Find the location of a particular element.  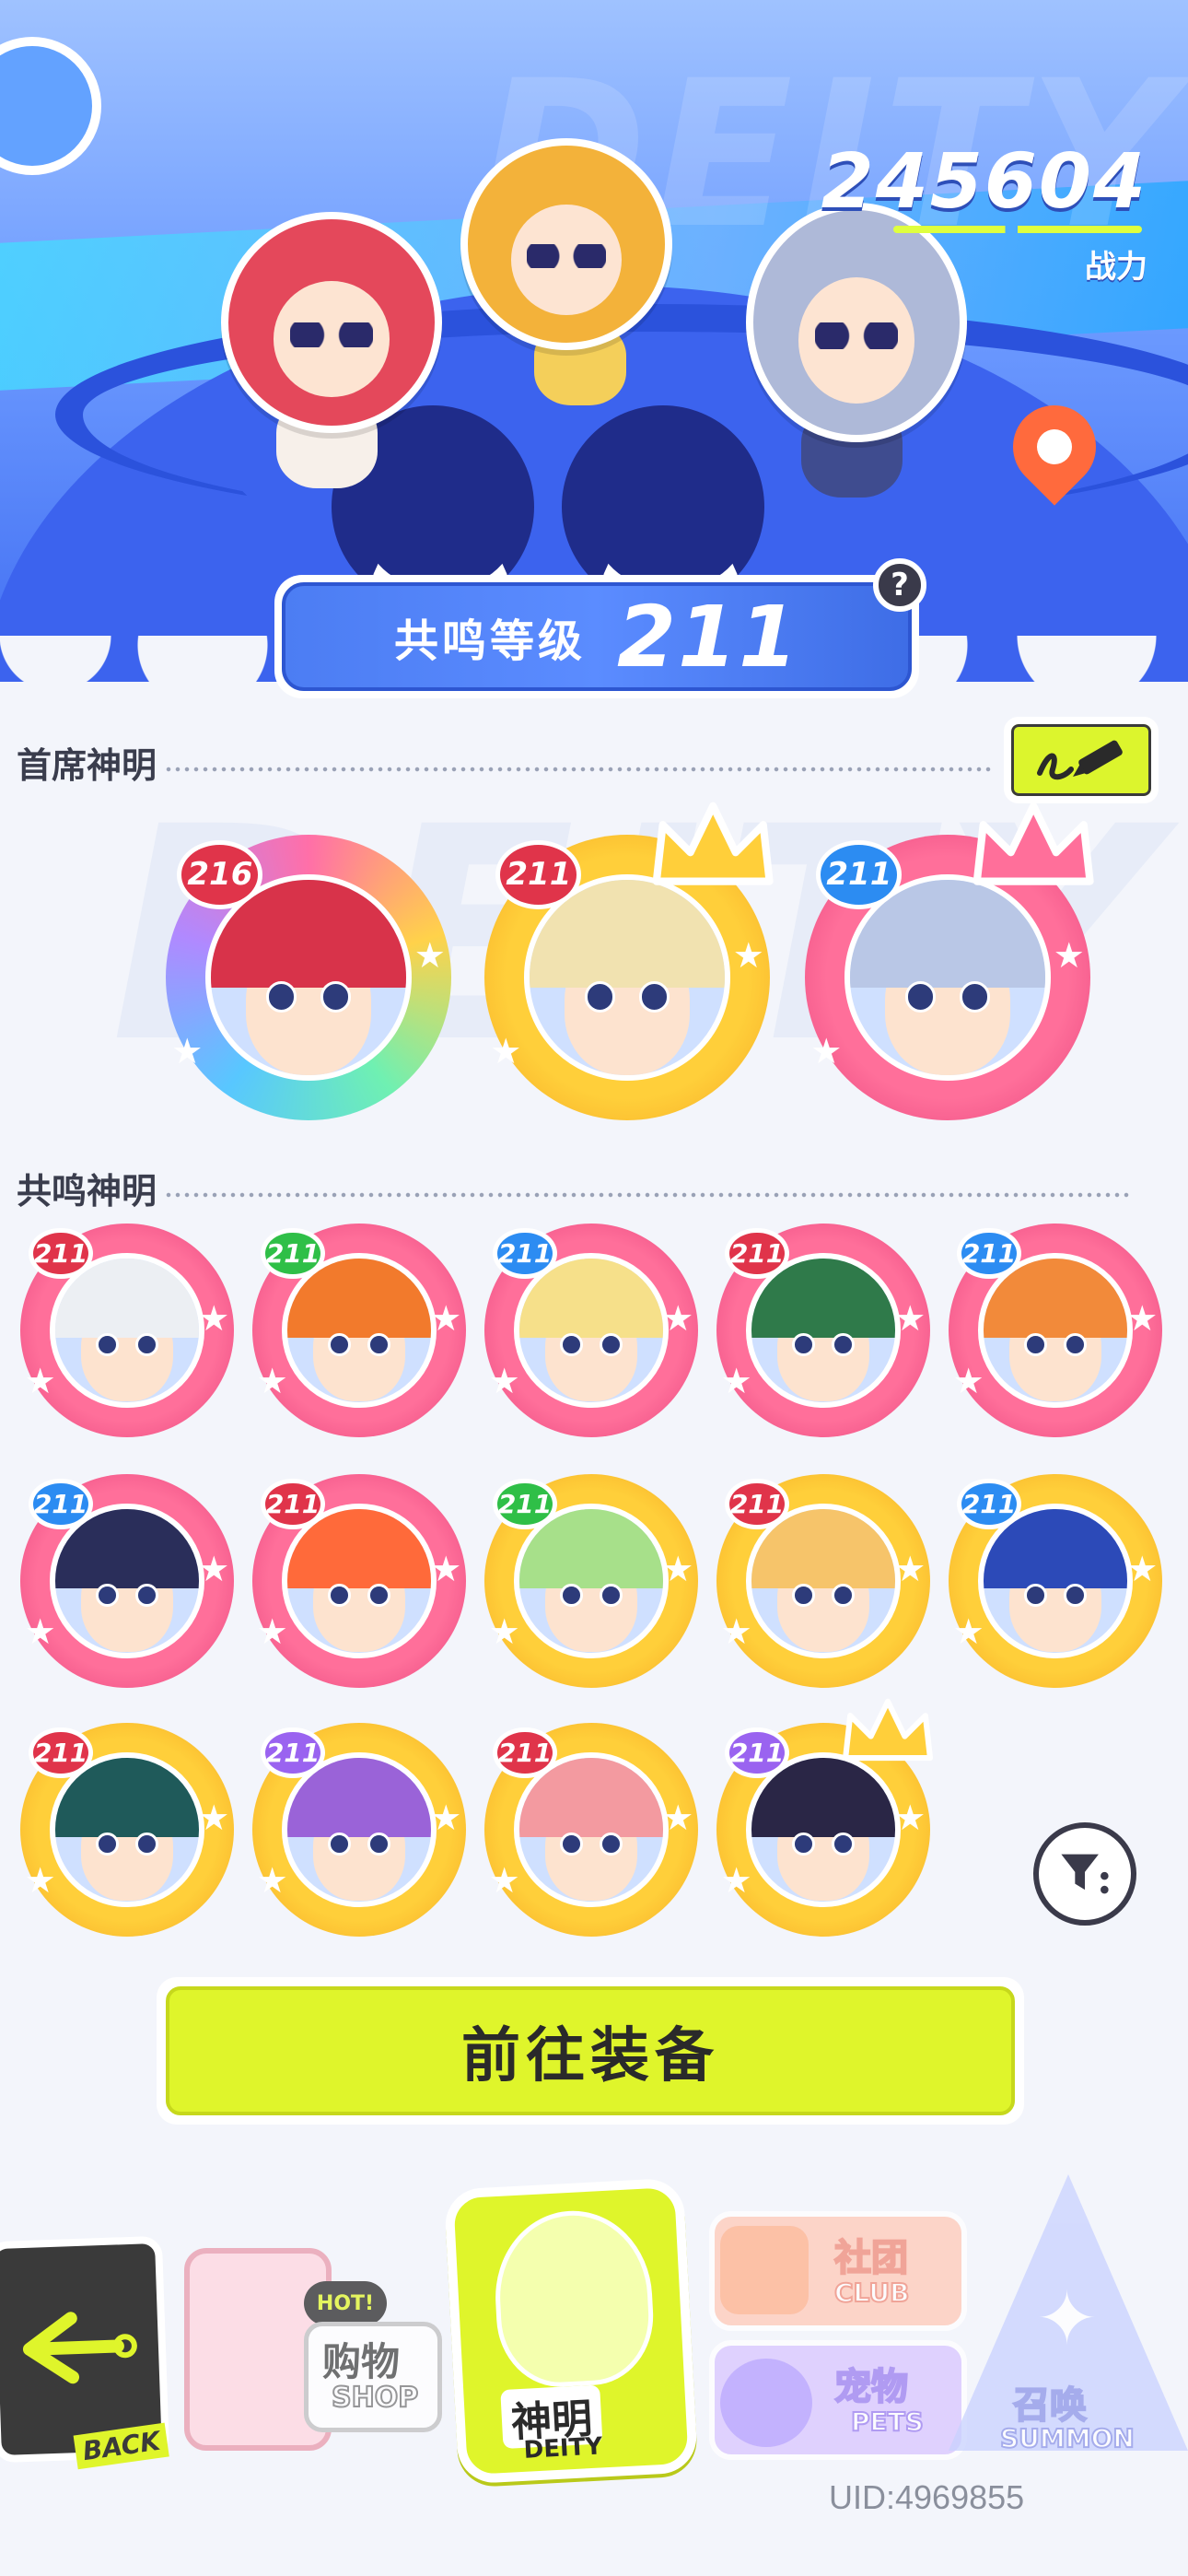

hot-badge: HOT! is located at coordinates (345, 2303).